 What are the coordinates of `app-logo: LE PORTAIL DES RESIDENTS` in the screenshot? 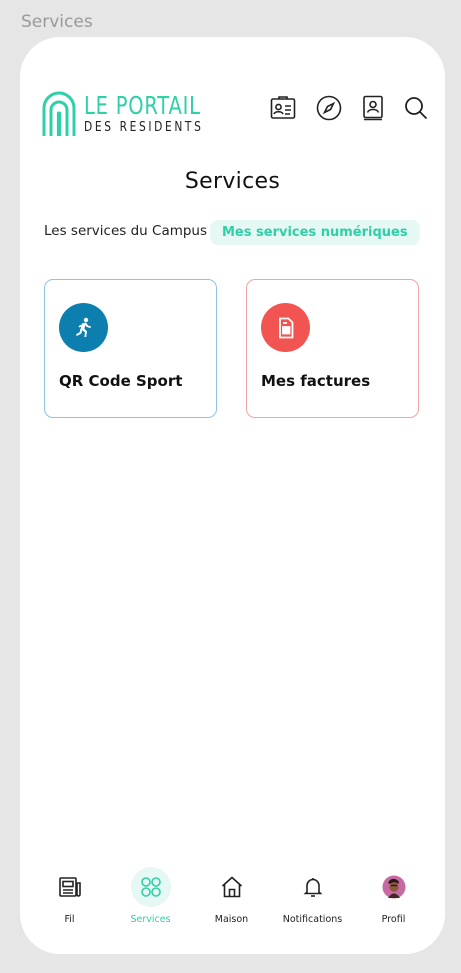 It's located at (138, 113).